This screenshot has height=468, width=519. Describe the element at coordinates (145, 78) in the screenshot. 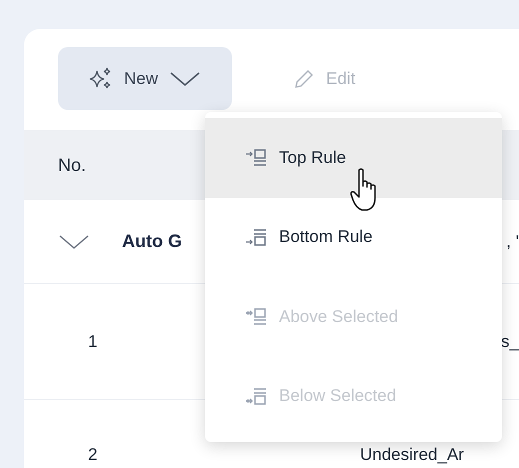

I see `new-button: New` at that location.